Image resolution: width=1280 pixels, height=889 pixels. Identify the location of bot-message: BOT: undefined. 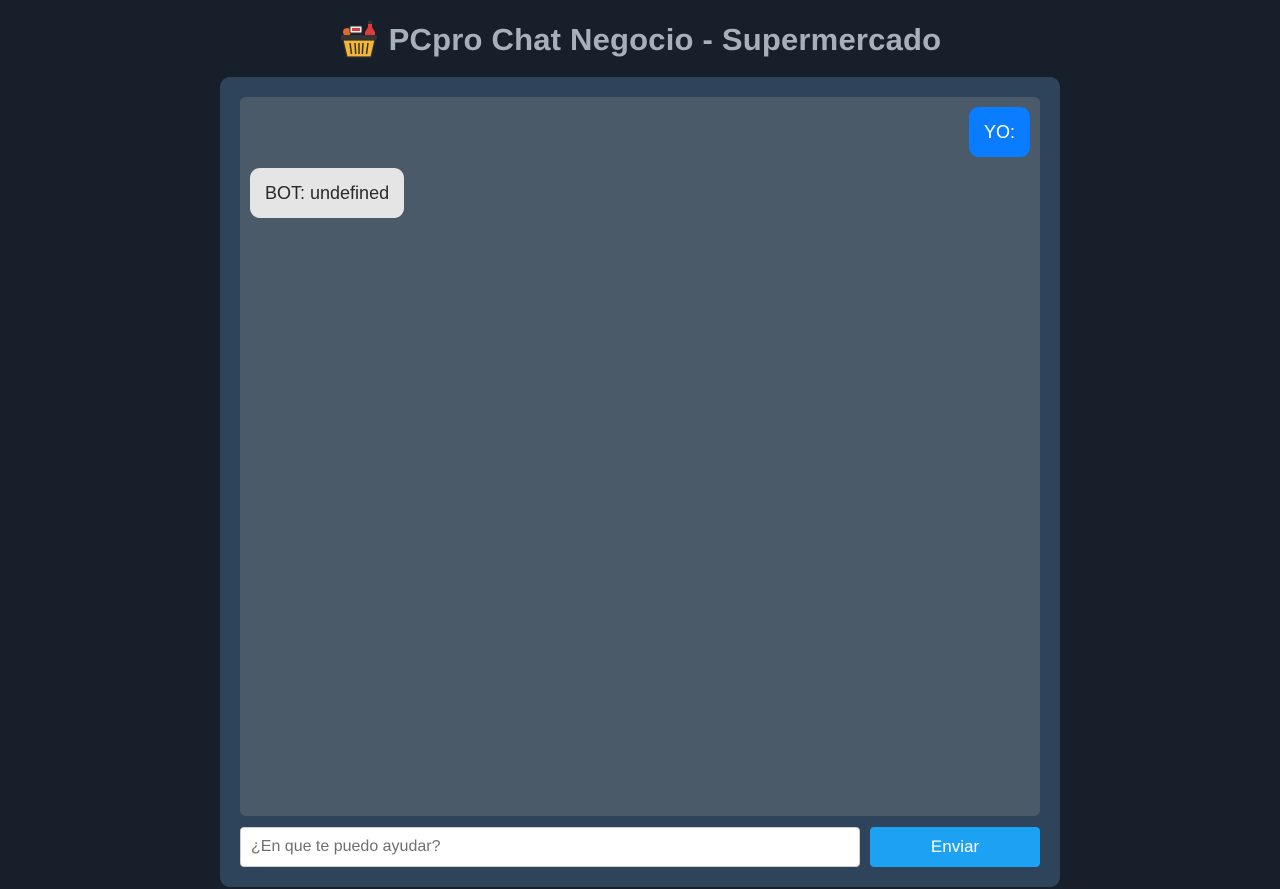
(327, 193).